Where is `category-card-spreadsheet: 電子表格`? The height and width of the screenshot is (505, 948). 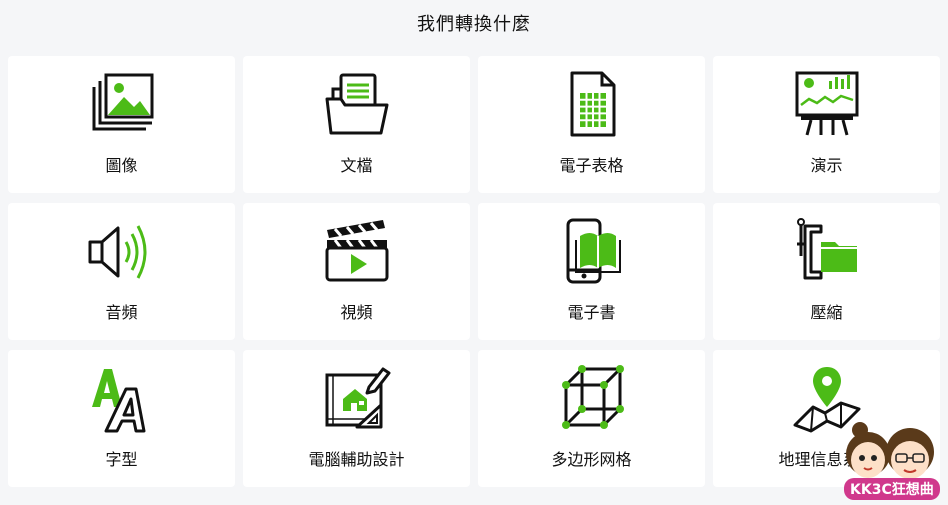
category-card-spreadsheet: 電子表格 is located at coordinates (591, 124).